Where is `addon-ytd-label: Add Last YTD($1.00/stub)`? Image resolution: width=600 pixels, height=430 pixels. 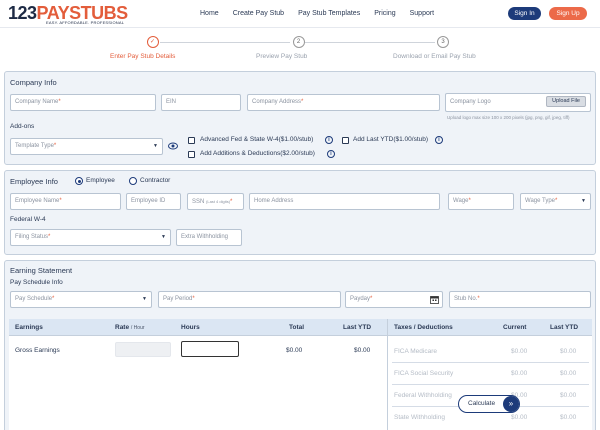
addon-ytd-label: Add Last YTD($1.00/stub) is located at coordinates (391, 139).